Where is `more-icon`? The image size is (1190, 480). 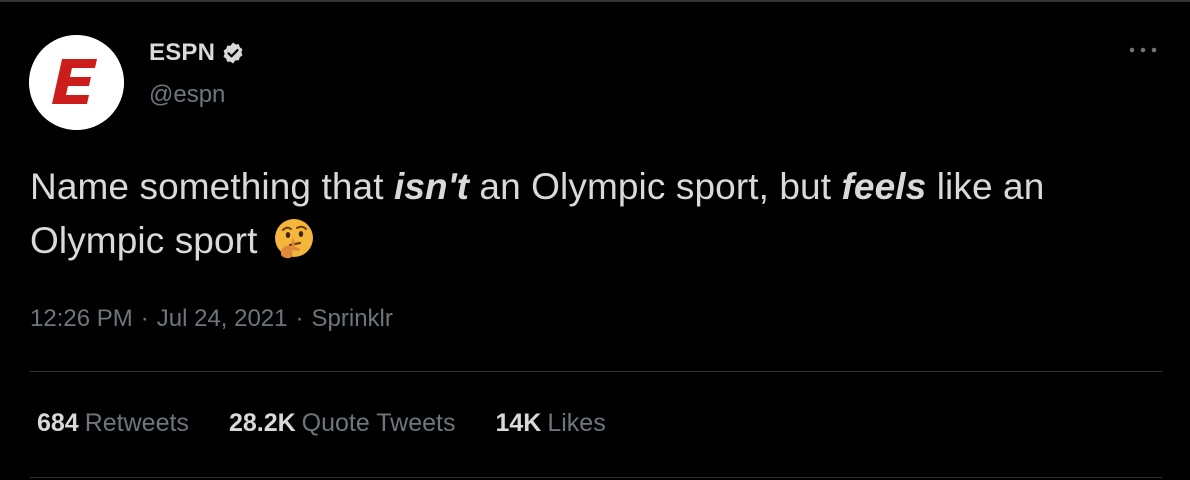
more-icon is located at coordinates (1143, 50).